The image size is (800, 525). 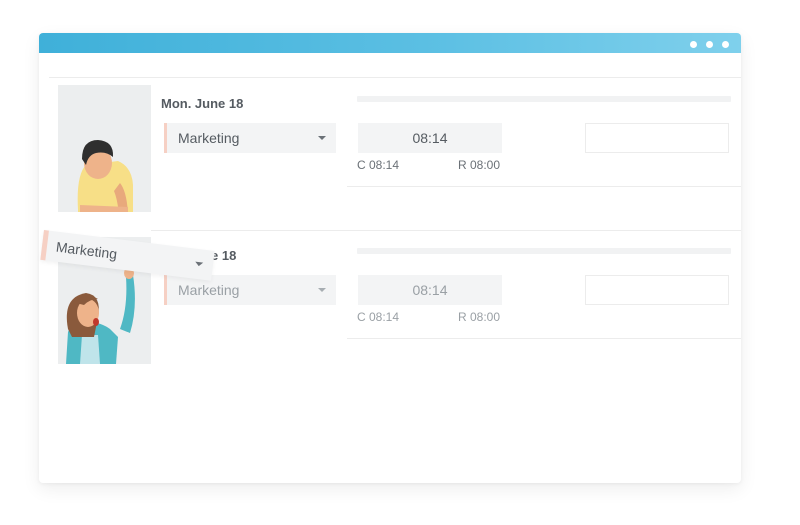 I want to click on title-bar, so click(x=390, y=43).